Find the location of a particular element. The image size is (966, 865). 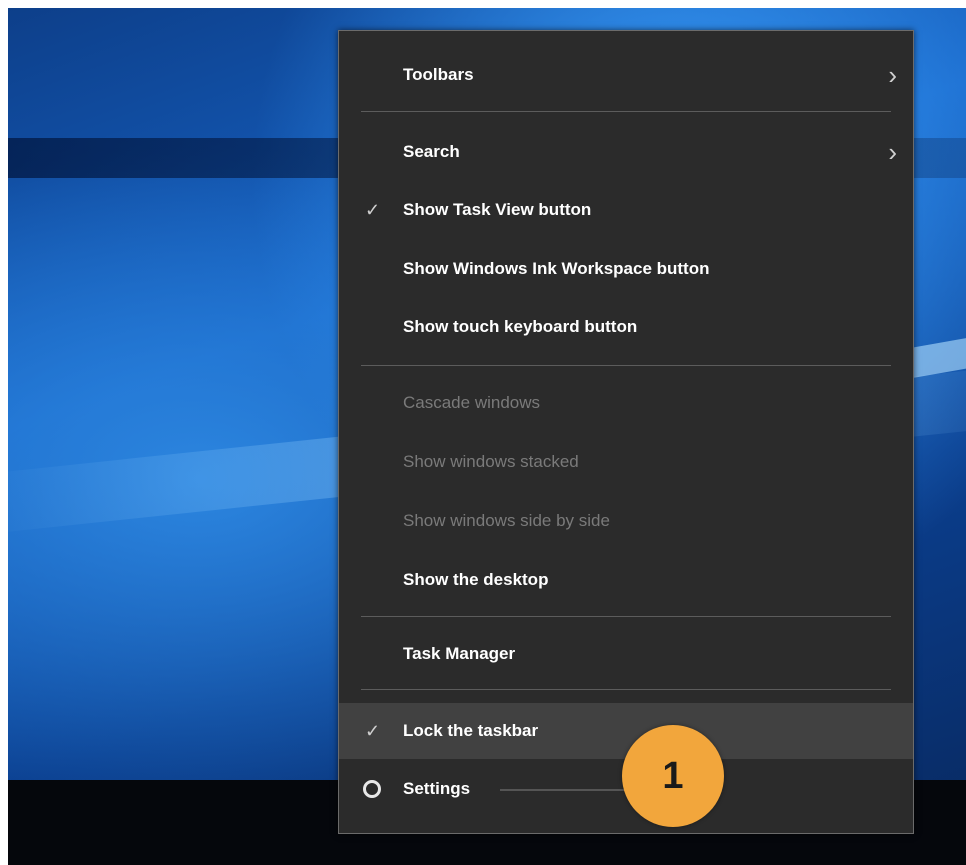

menu-item-show-windows-ink-workspace-button: Show Windows Ink Workspace button is located at coordinates (626, 269).